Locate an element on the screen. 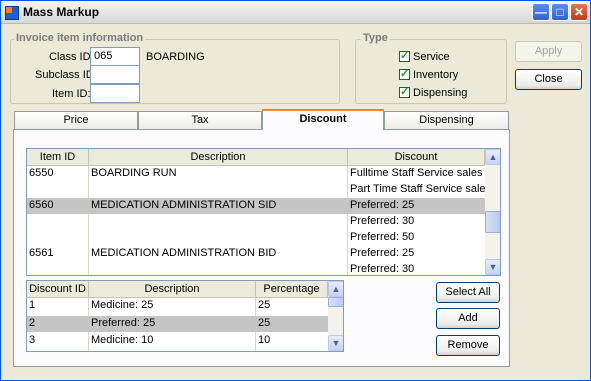  discount-id-cell: 2 is located at coordinates (32, 323).